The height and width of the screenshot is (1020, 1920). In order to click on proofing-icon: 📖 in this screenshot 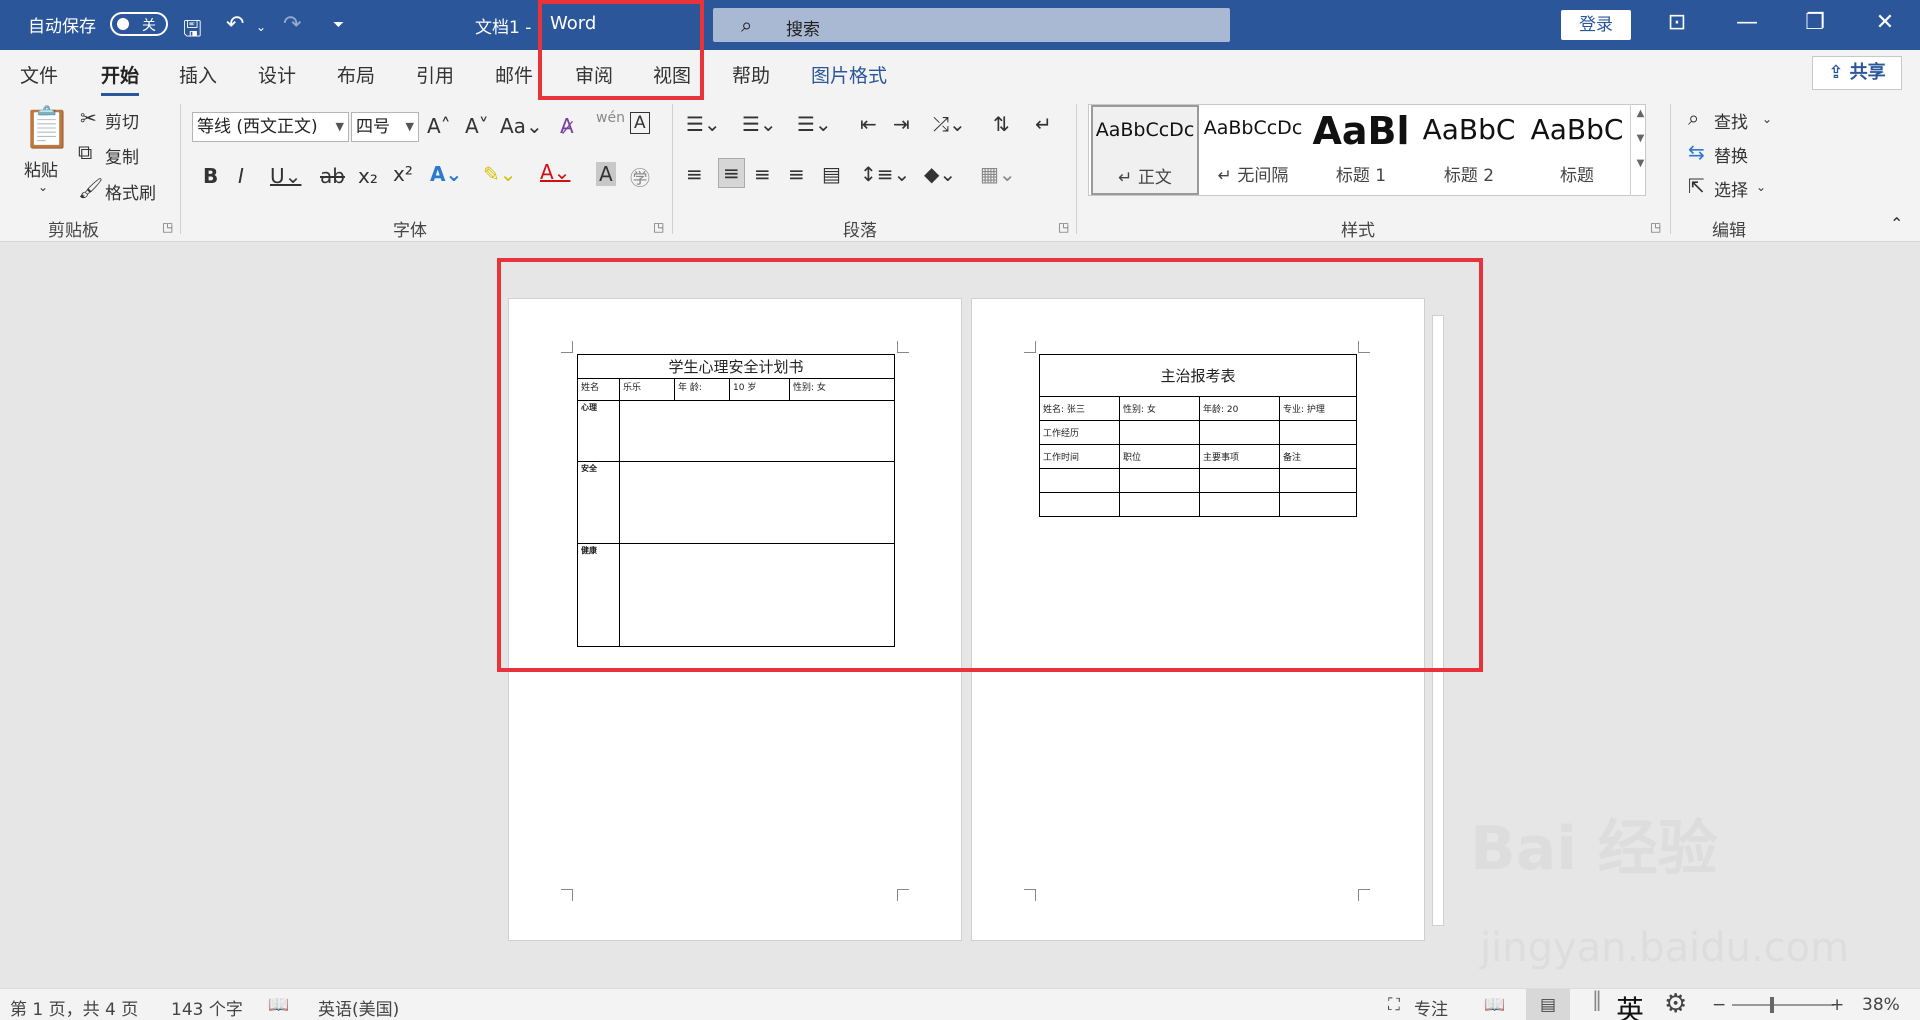, I will do `click(278, 1005)`.